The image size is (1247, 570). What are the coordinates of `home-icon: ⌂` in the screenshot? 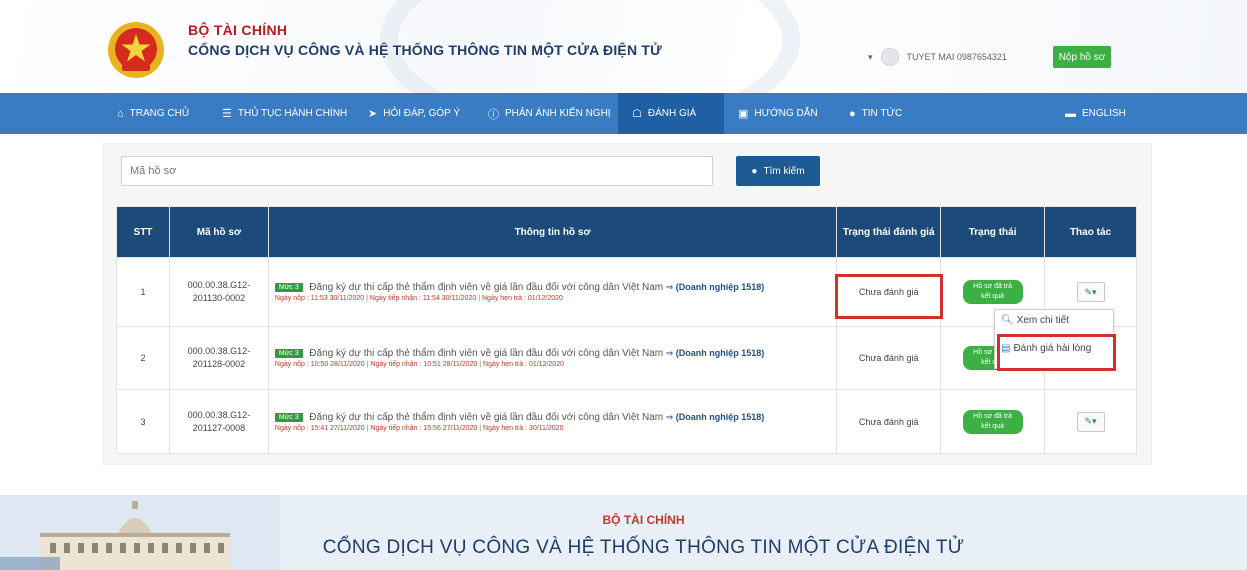 It's located at (120, 113).